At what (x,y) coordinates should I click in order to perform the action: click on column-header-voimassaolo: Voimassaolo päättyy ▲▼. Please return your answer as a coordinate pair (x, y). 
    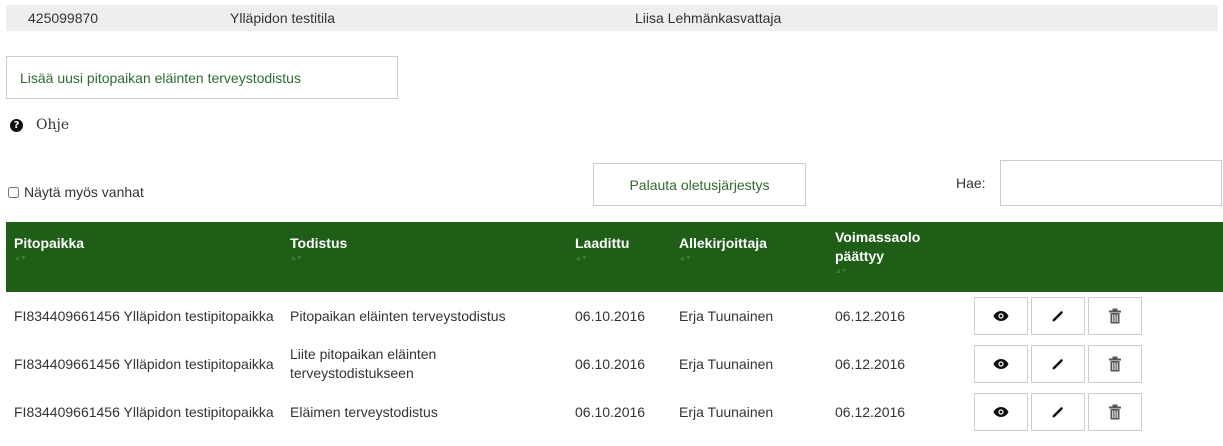
    Looking at the image, I should click on (900, 257).